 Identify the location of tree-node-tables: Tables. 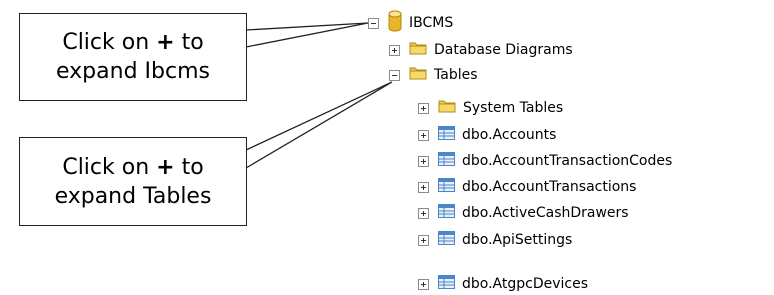
(433, 75).